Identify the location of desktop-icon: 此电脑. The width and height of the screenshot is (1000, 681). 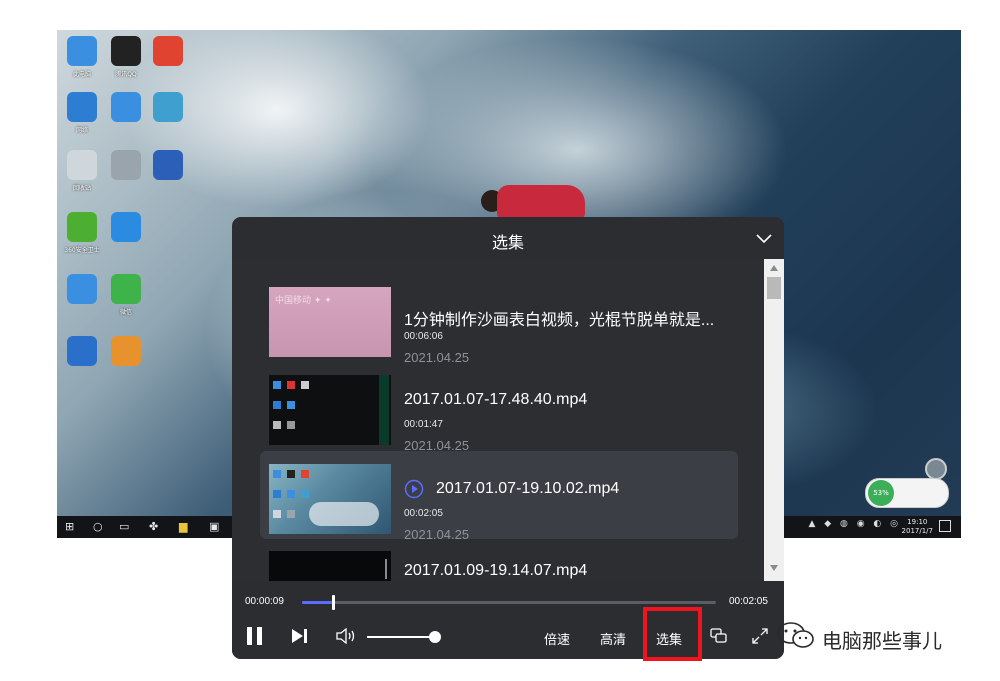
(82, 57).